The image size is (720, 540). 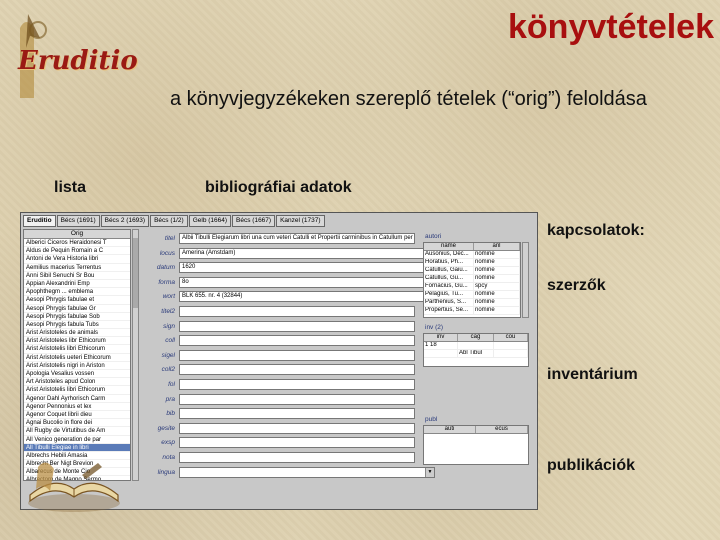 I want to click on list-item: All Rugby de Virtutibus de Am, so click(x=77, y=431).